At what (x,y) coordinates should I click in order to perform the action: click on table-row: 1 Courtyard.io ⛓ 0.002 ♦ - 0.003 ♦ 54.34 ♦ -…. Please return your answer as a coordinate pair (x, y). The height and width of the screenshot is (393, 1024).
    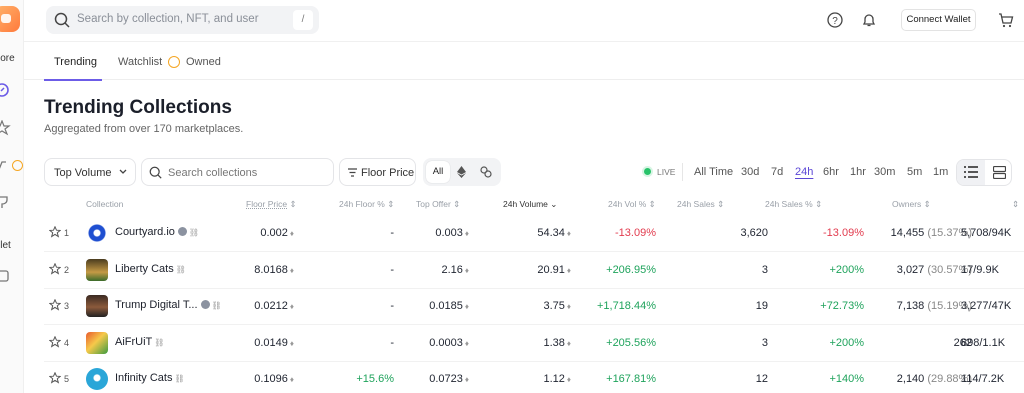
    Looking at the image, I should click on (534, 234).